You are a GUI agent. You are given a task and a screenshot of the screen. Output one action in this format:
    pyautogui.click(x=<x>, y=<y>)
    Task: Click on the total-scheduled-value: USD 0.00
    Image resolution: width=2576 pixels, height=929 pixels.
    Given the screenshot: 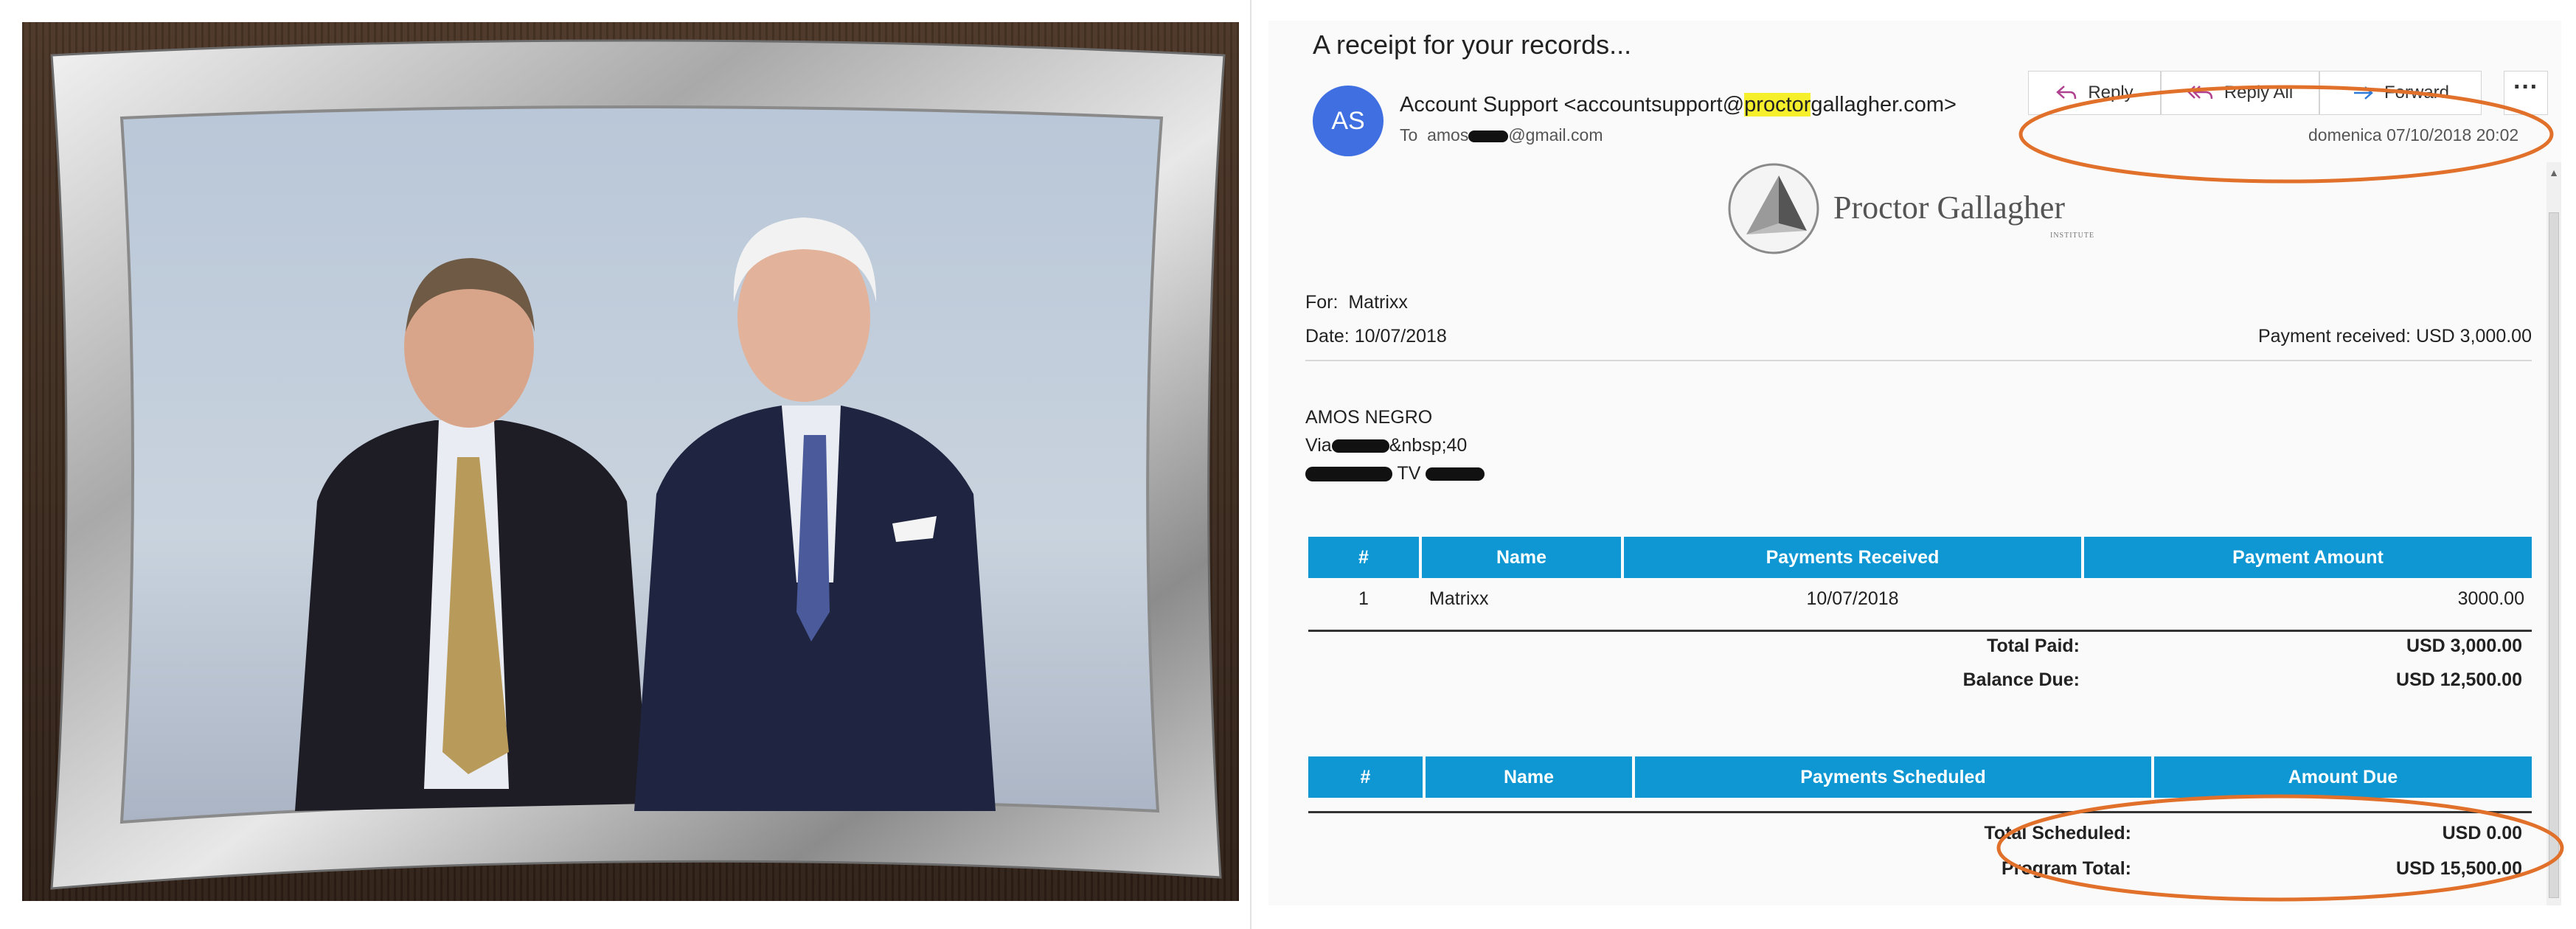 What is the action you would take?
    pyautogui.click(x=2482, y=833)
    